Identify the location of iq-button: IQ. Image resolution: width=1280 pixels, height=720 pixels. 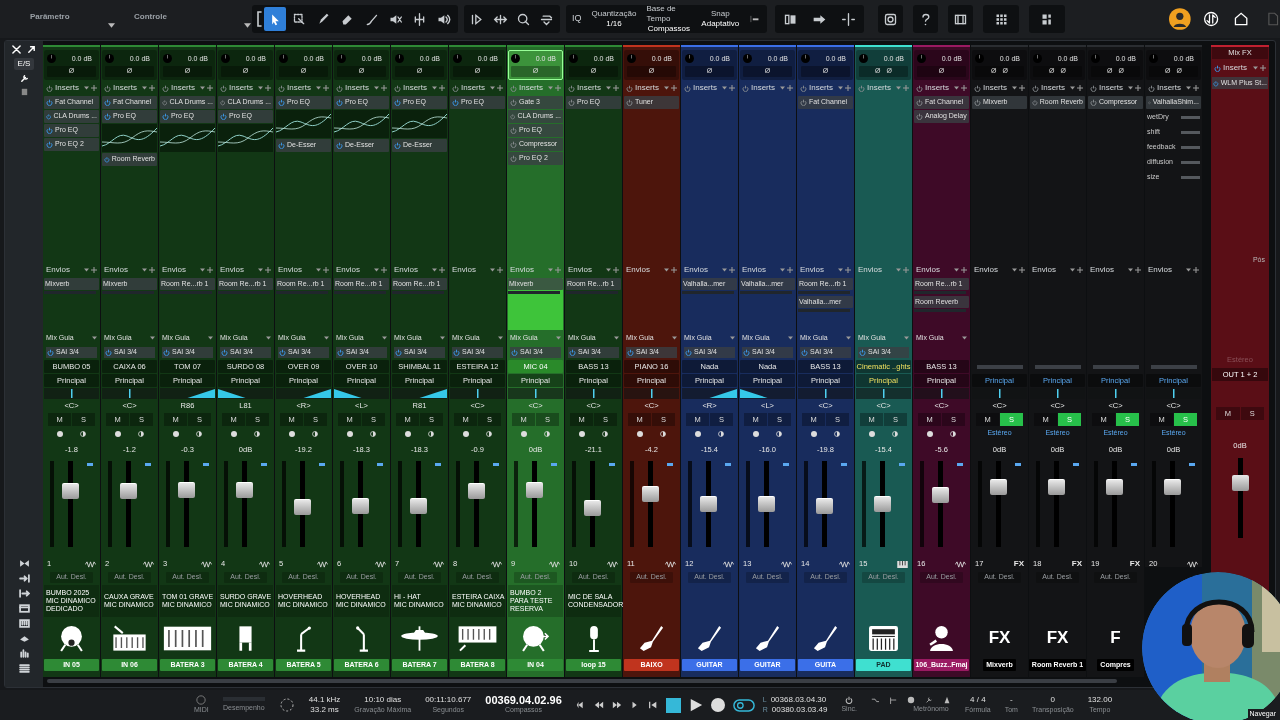
(577, 19).